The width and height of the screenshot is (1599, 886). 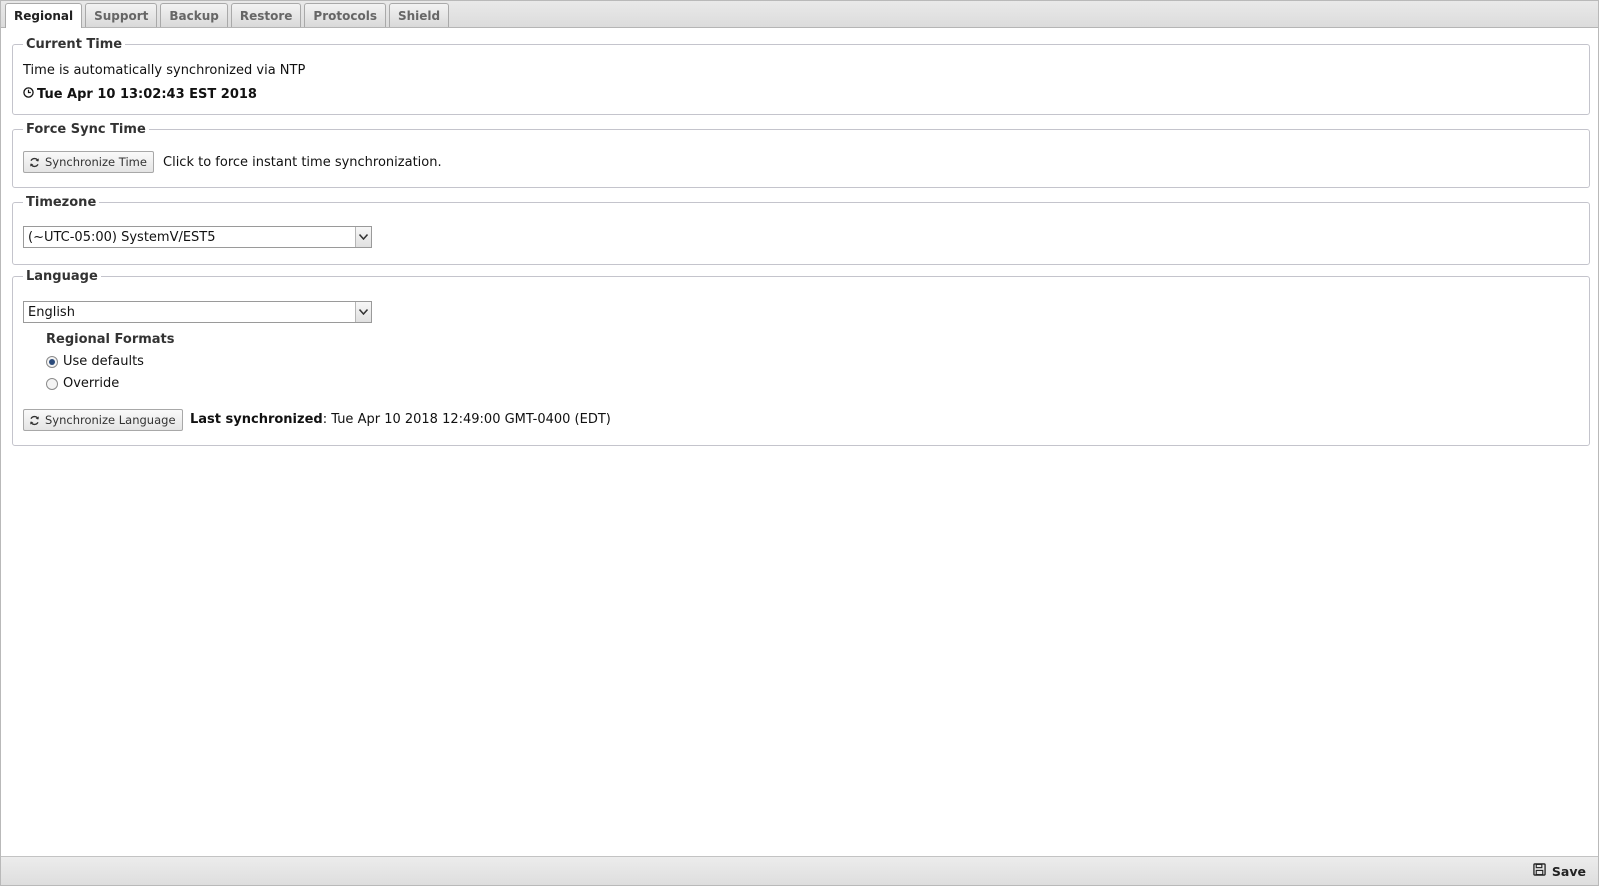 I want to click on radio-use-defaults-label: Use defaults, so click(x=103, y=361).